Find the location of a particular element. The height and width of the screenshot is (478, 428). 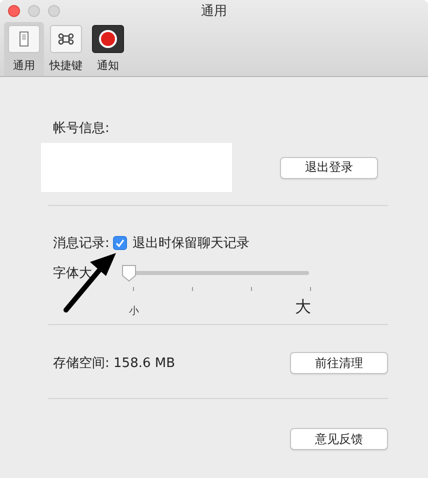

logout-button: 退出登录 is located at coordinates (329, 167).